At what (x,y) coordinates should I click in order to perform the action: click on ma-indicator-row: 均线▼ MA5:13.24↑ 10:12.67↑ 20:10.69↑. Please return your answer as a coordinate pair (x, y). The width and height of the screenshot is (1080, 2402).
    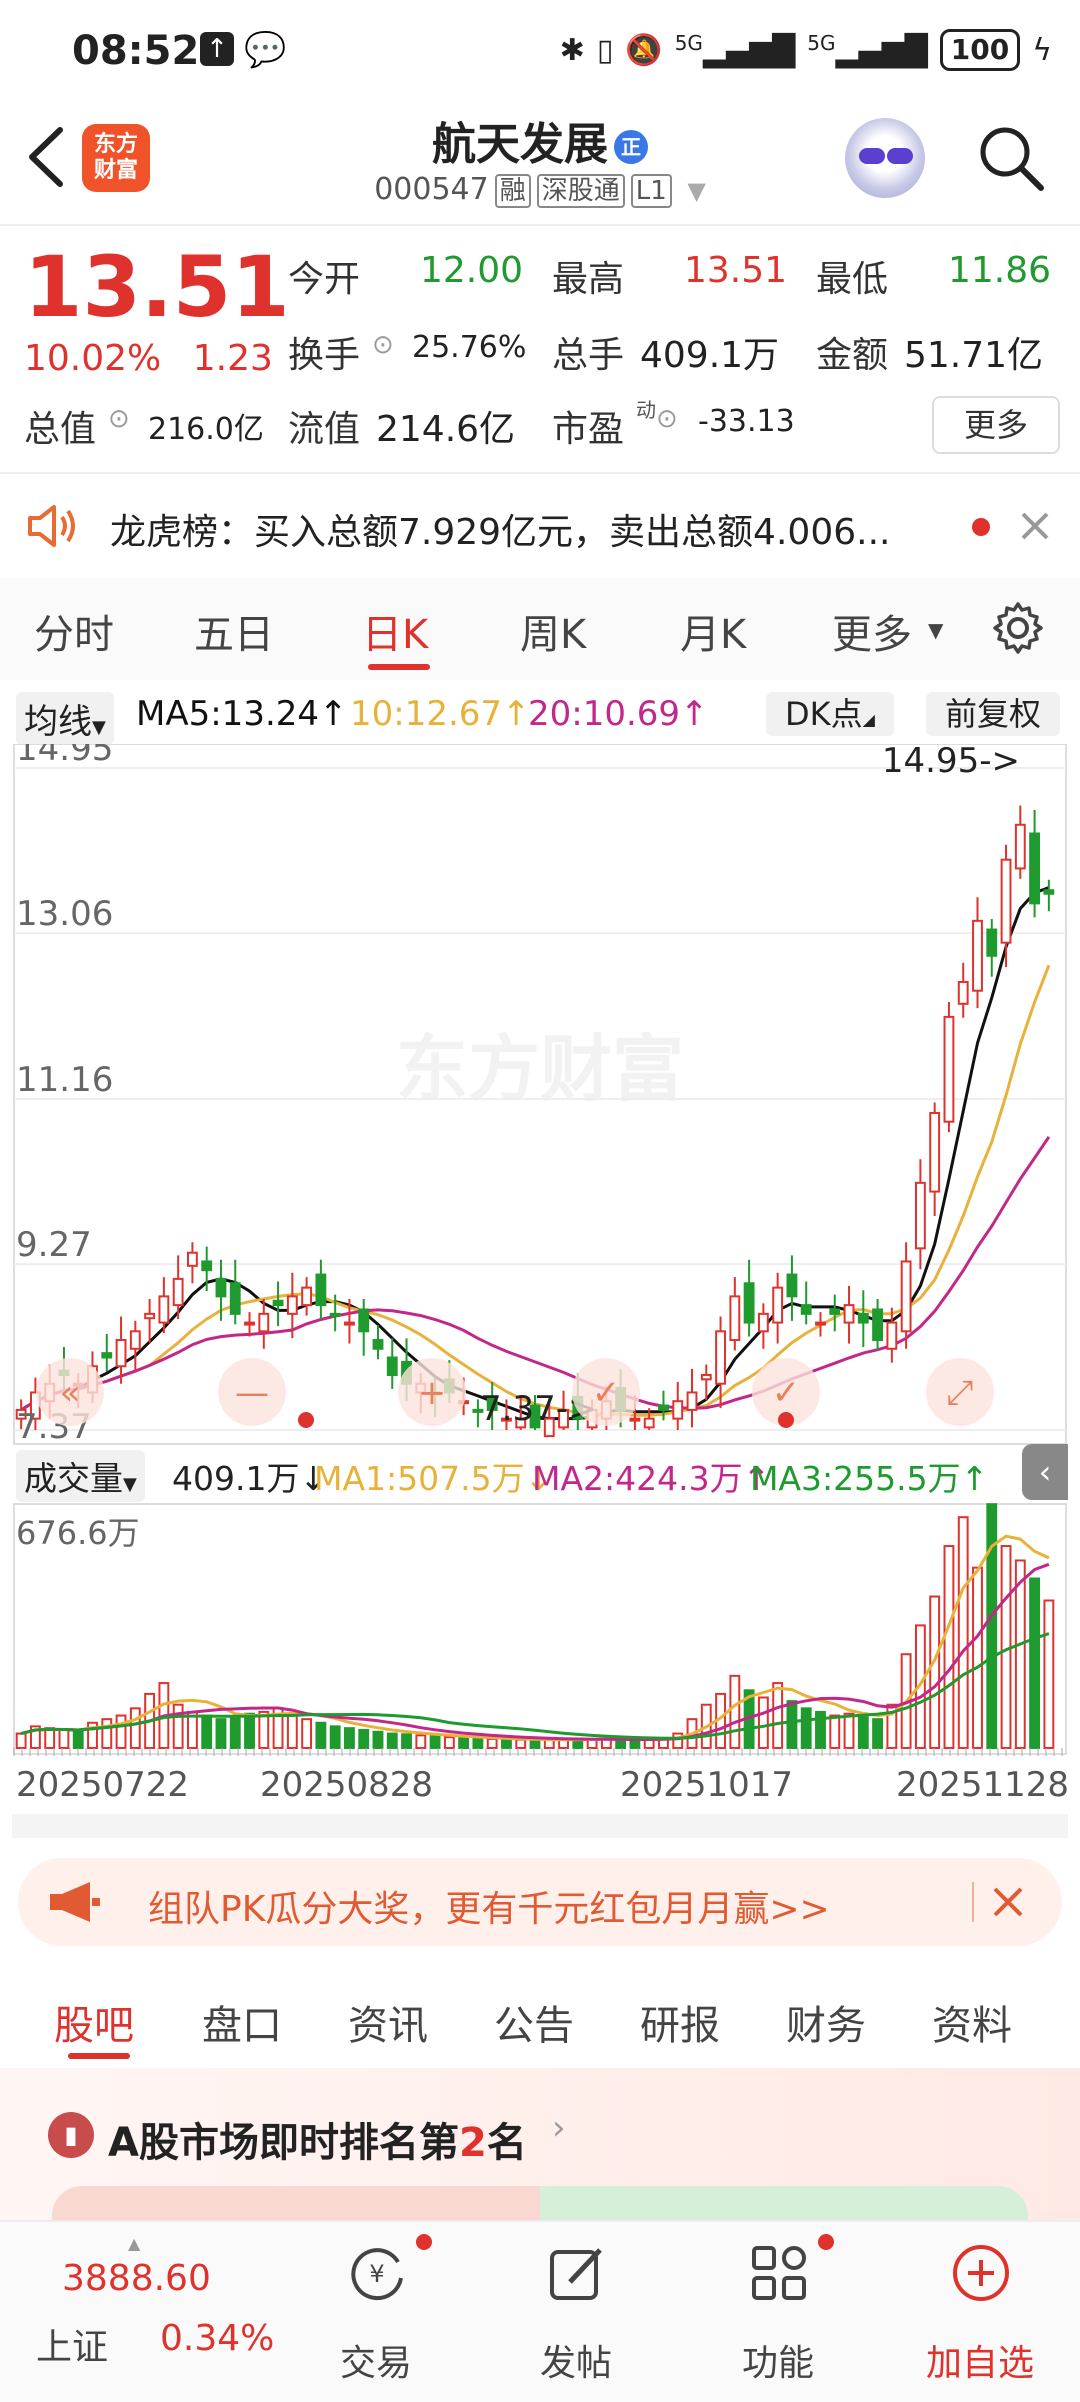
    Looking at the image, I should click on (540, 716).